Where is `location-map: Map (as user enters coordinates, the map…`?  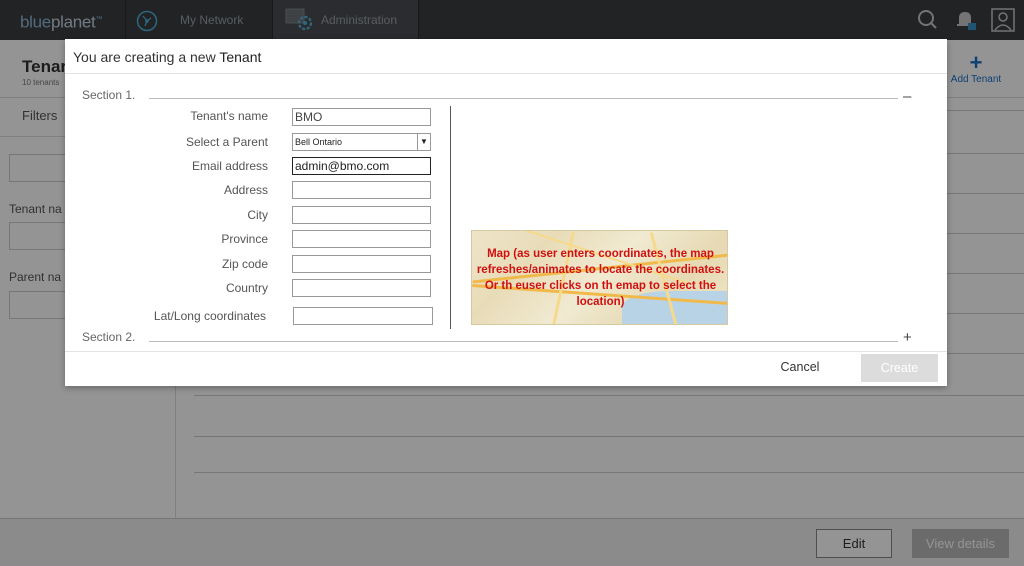
location-map: Map (as user enters coordinates, the map… is located at coordinates (599, 277).